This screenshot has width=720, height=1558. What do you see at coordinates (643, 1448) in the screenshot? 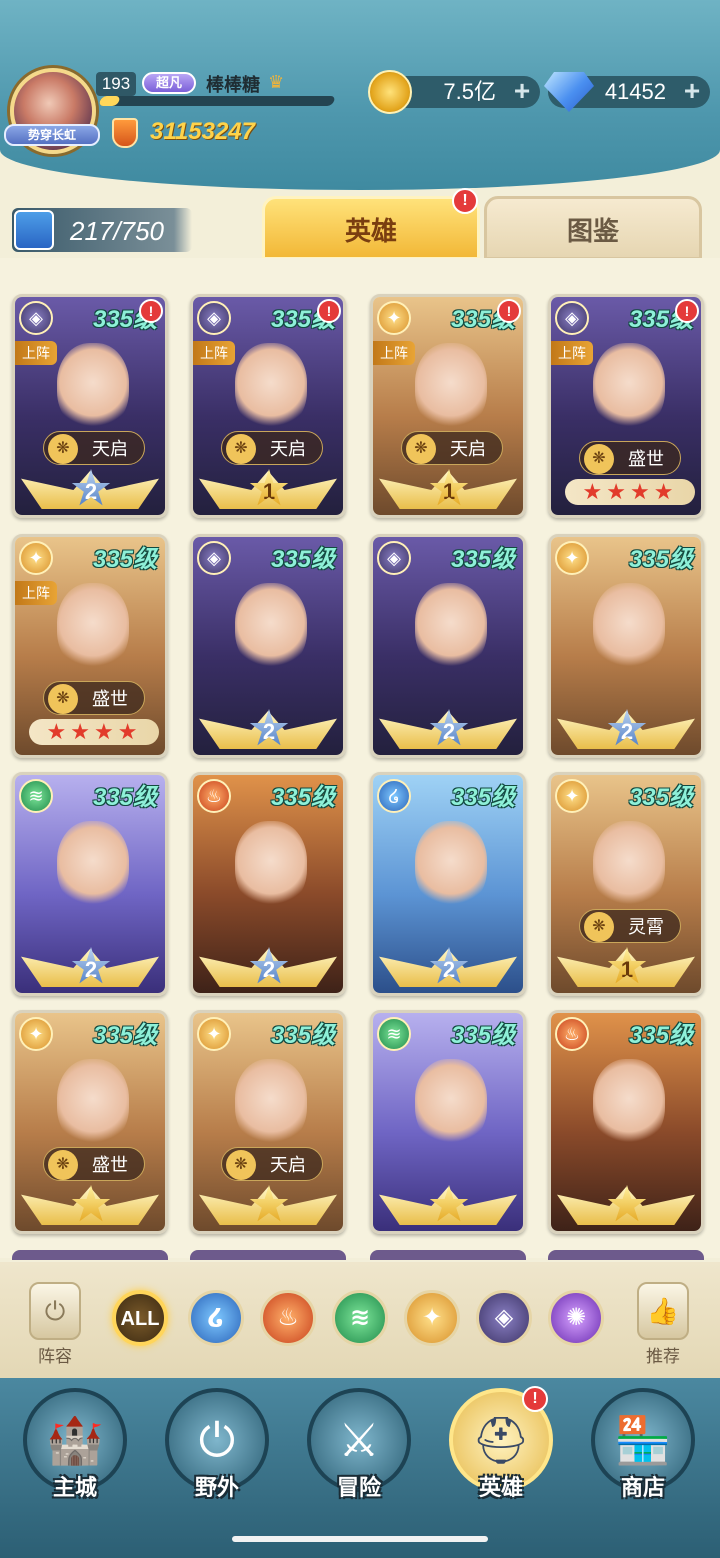
I see `nav-shop: 🏪 商店` at bounding box center [643, 1448].